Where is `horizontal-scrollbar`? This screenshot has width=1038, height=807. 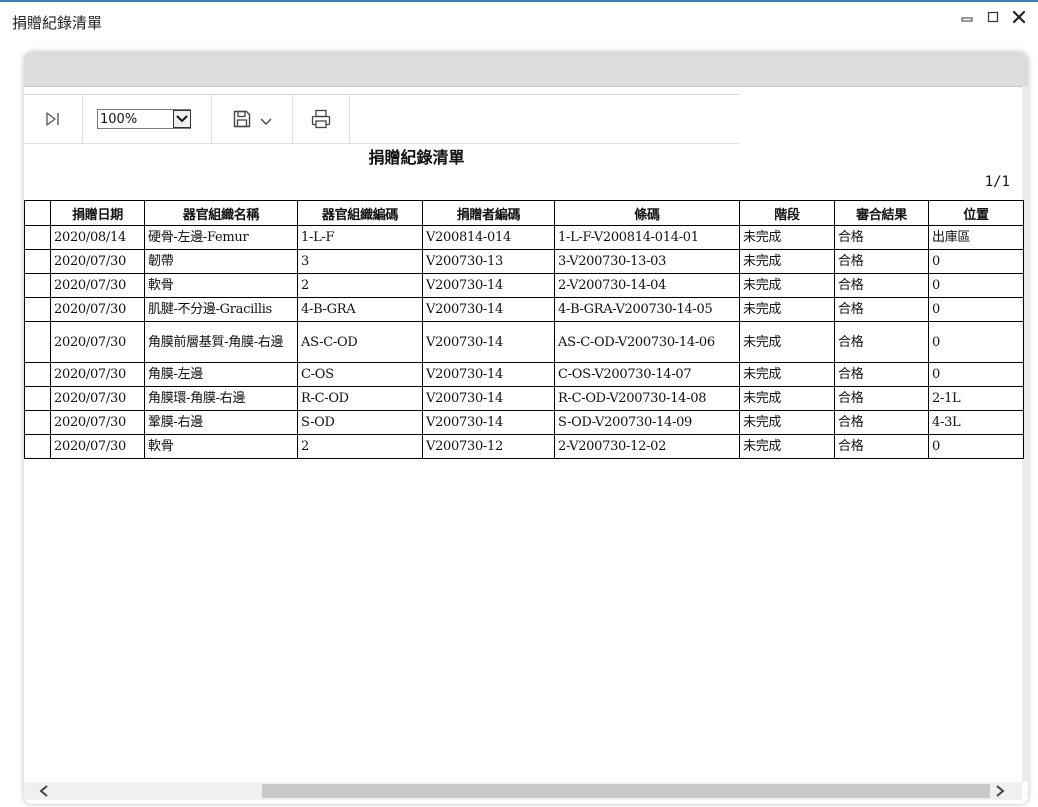
horizontal-scrollbar is located at coordinates (523, 791).